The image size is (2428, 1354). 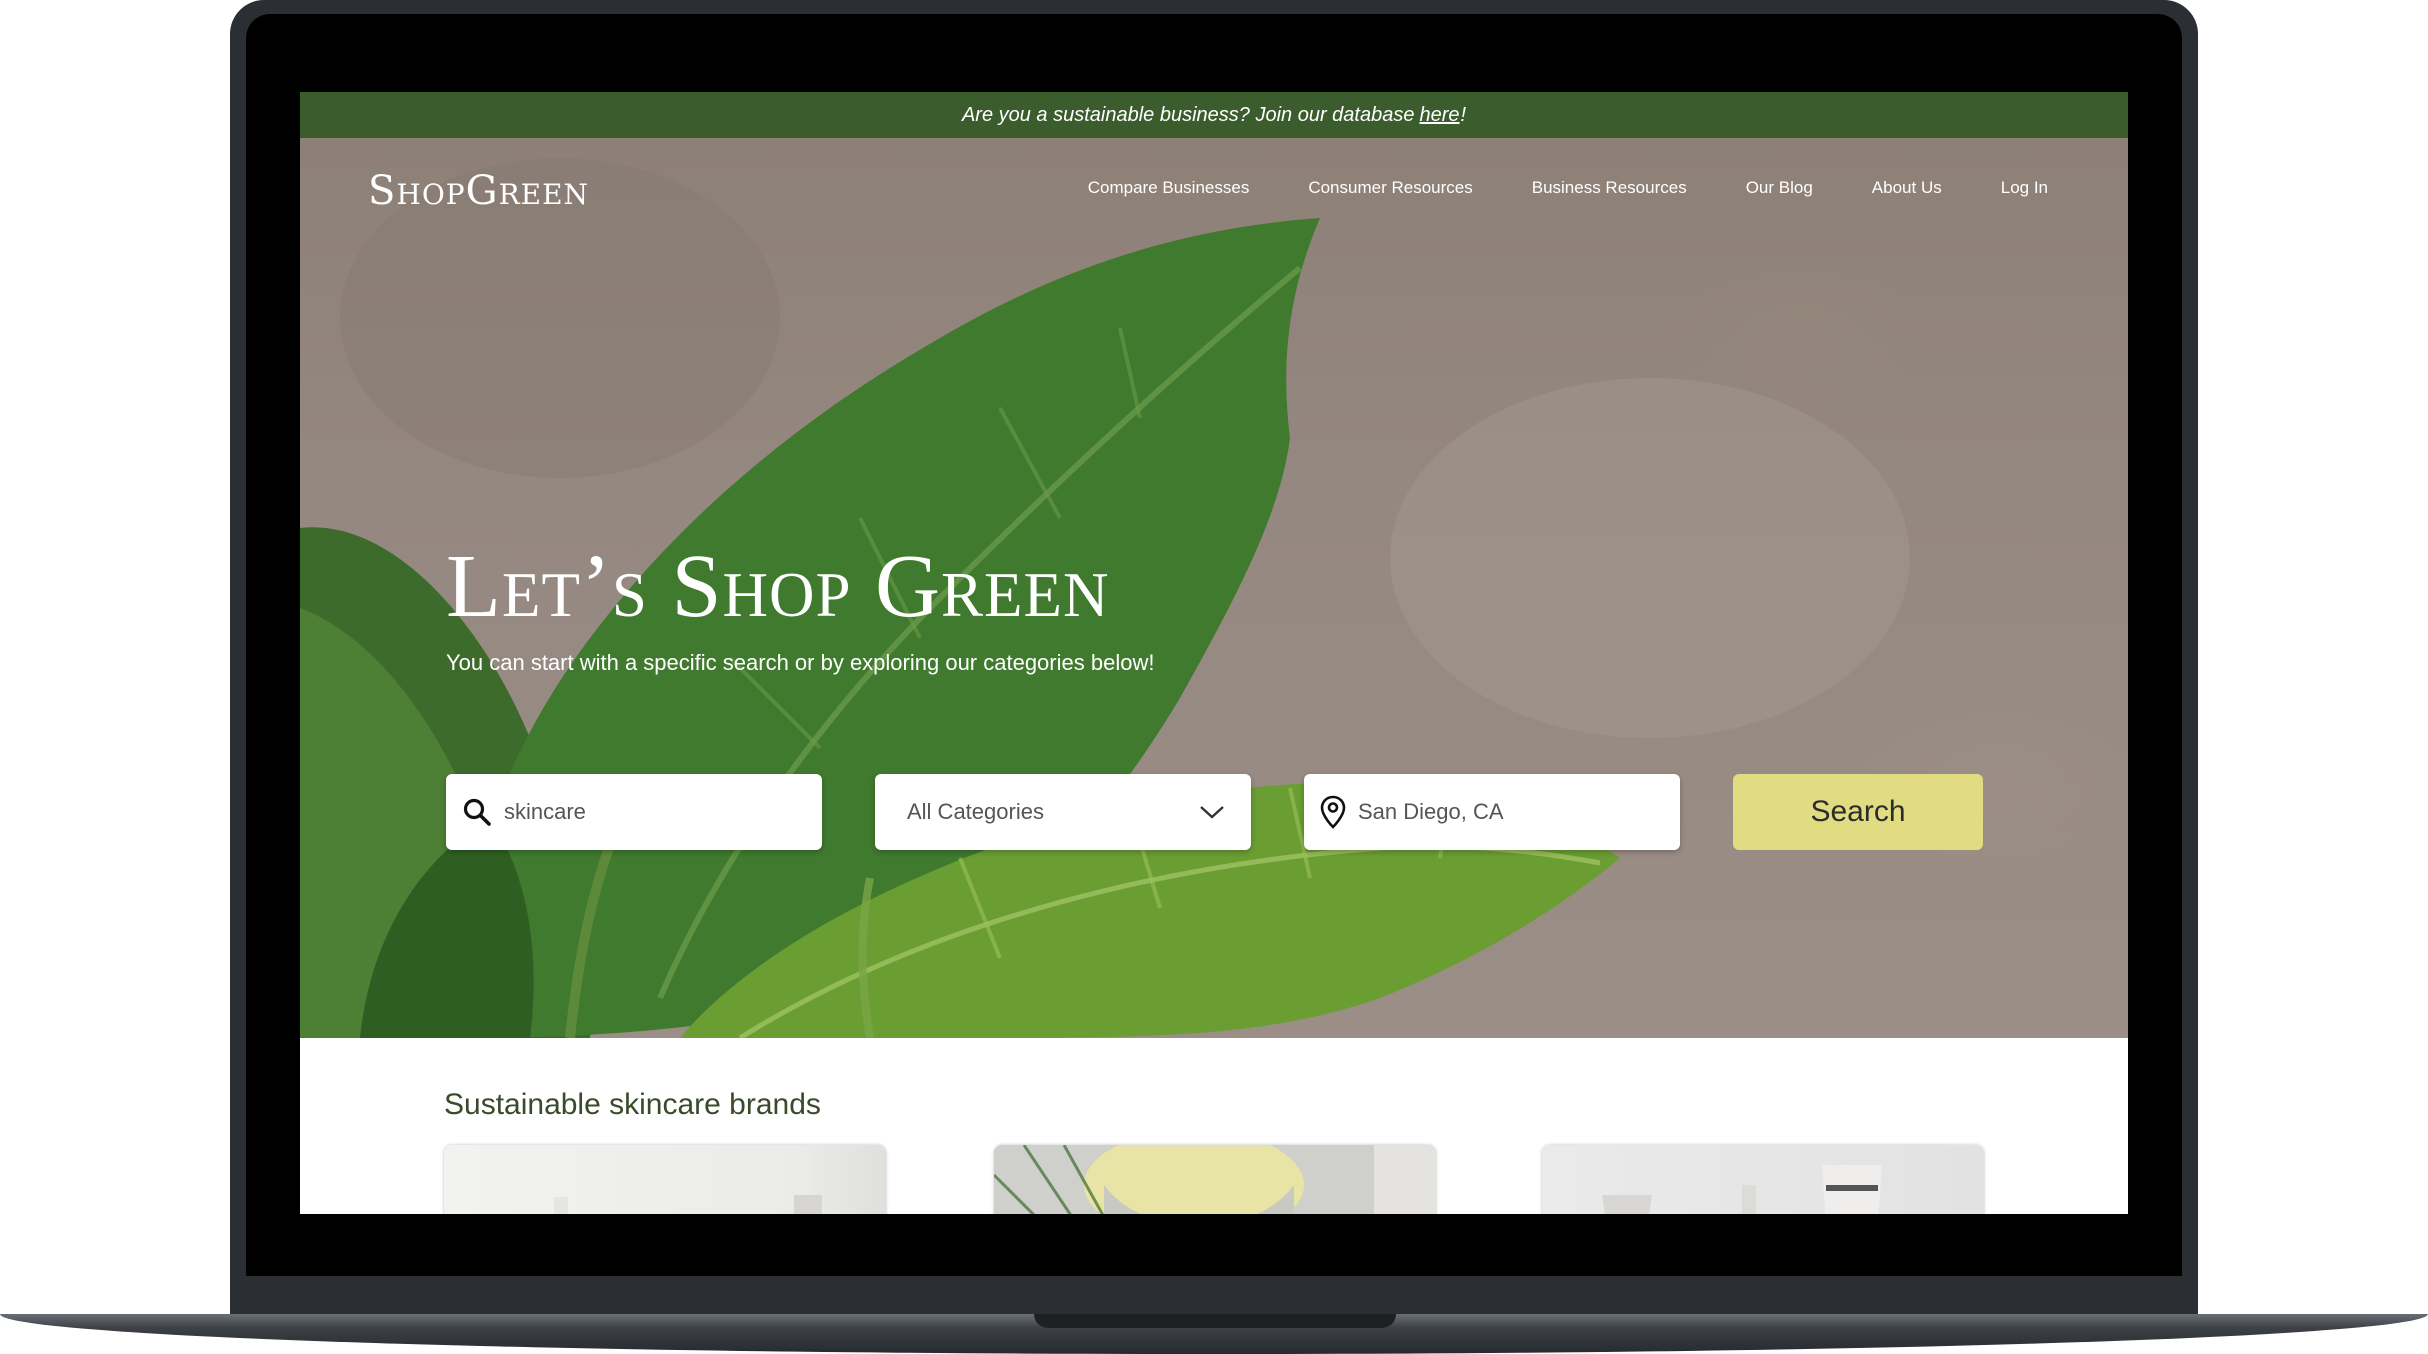 What do you see at coordinates (478, 191) in the screenshot?
I see `shopgreen-logo: ShopGreen` at bounding box center [478, 191].